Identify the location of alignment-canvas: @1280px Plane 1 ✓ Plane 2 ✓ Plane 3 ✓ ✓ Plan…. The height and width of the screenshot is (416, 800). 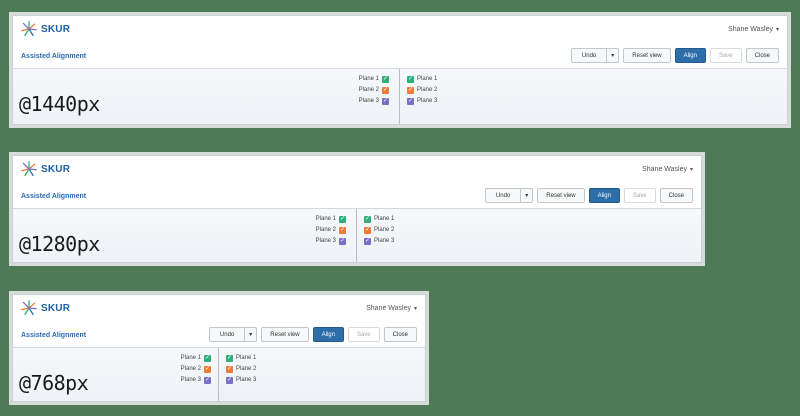
(357, 235).